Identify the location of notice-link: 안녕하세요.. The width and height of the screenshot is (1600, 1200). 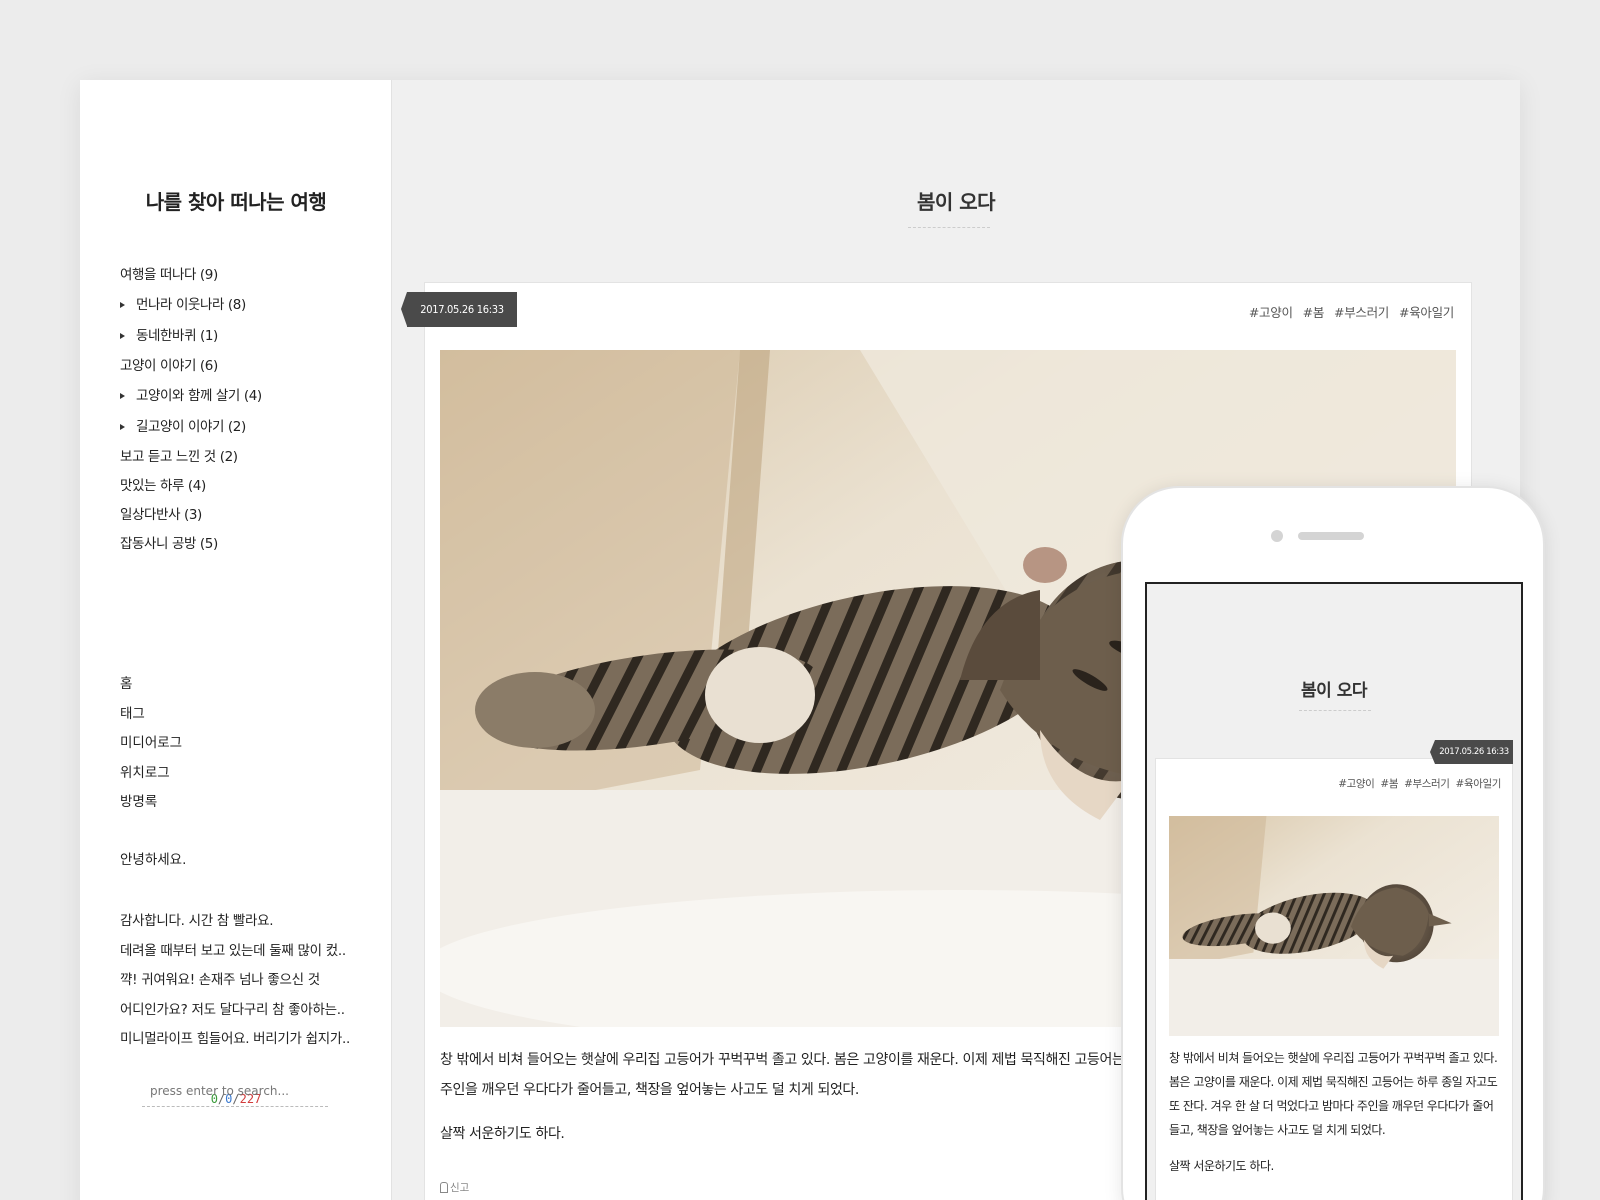
(153, 858).